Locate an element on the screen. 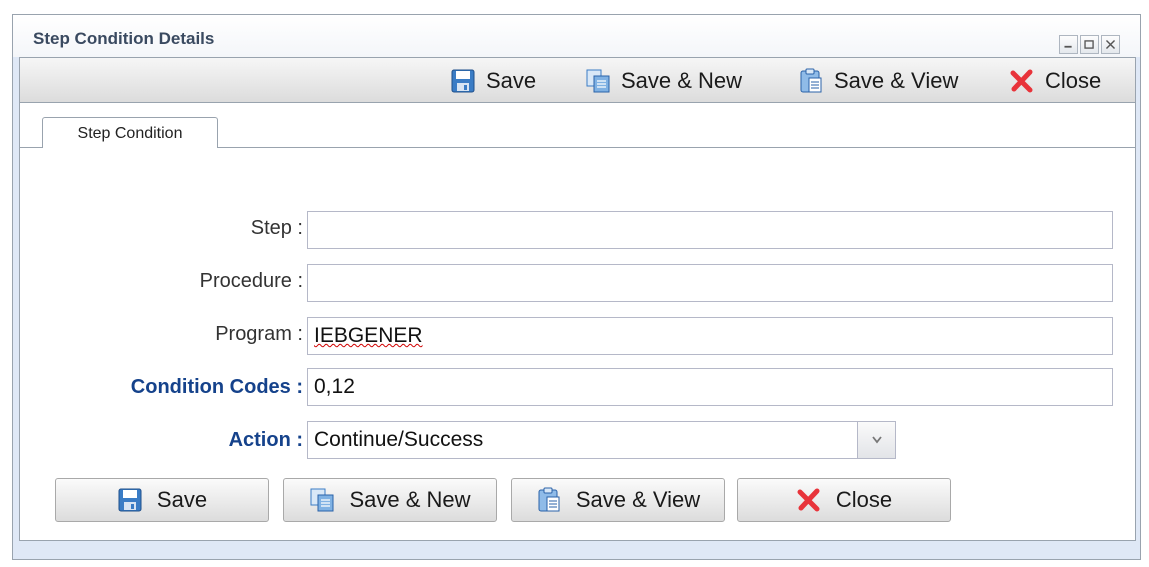 This screenshot has height=567, width=1149. save-button-label: Save is located at coordinates (182, 499).